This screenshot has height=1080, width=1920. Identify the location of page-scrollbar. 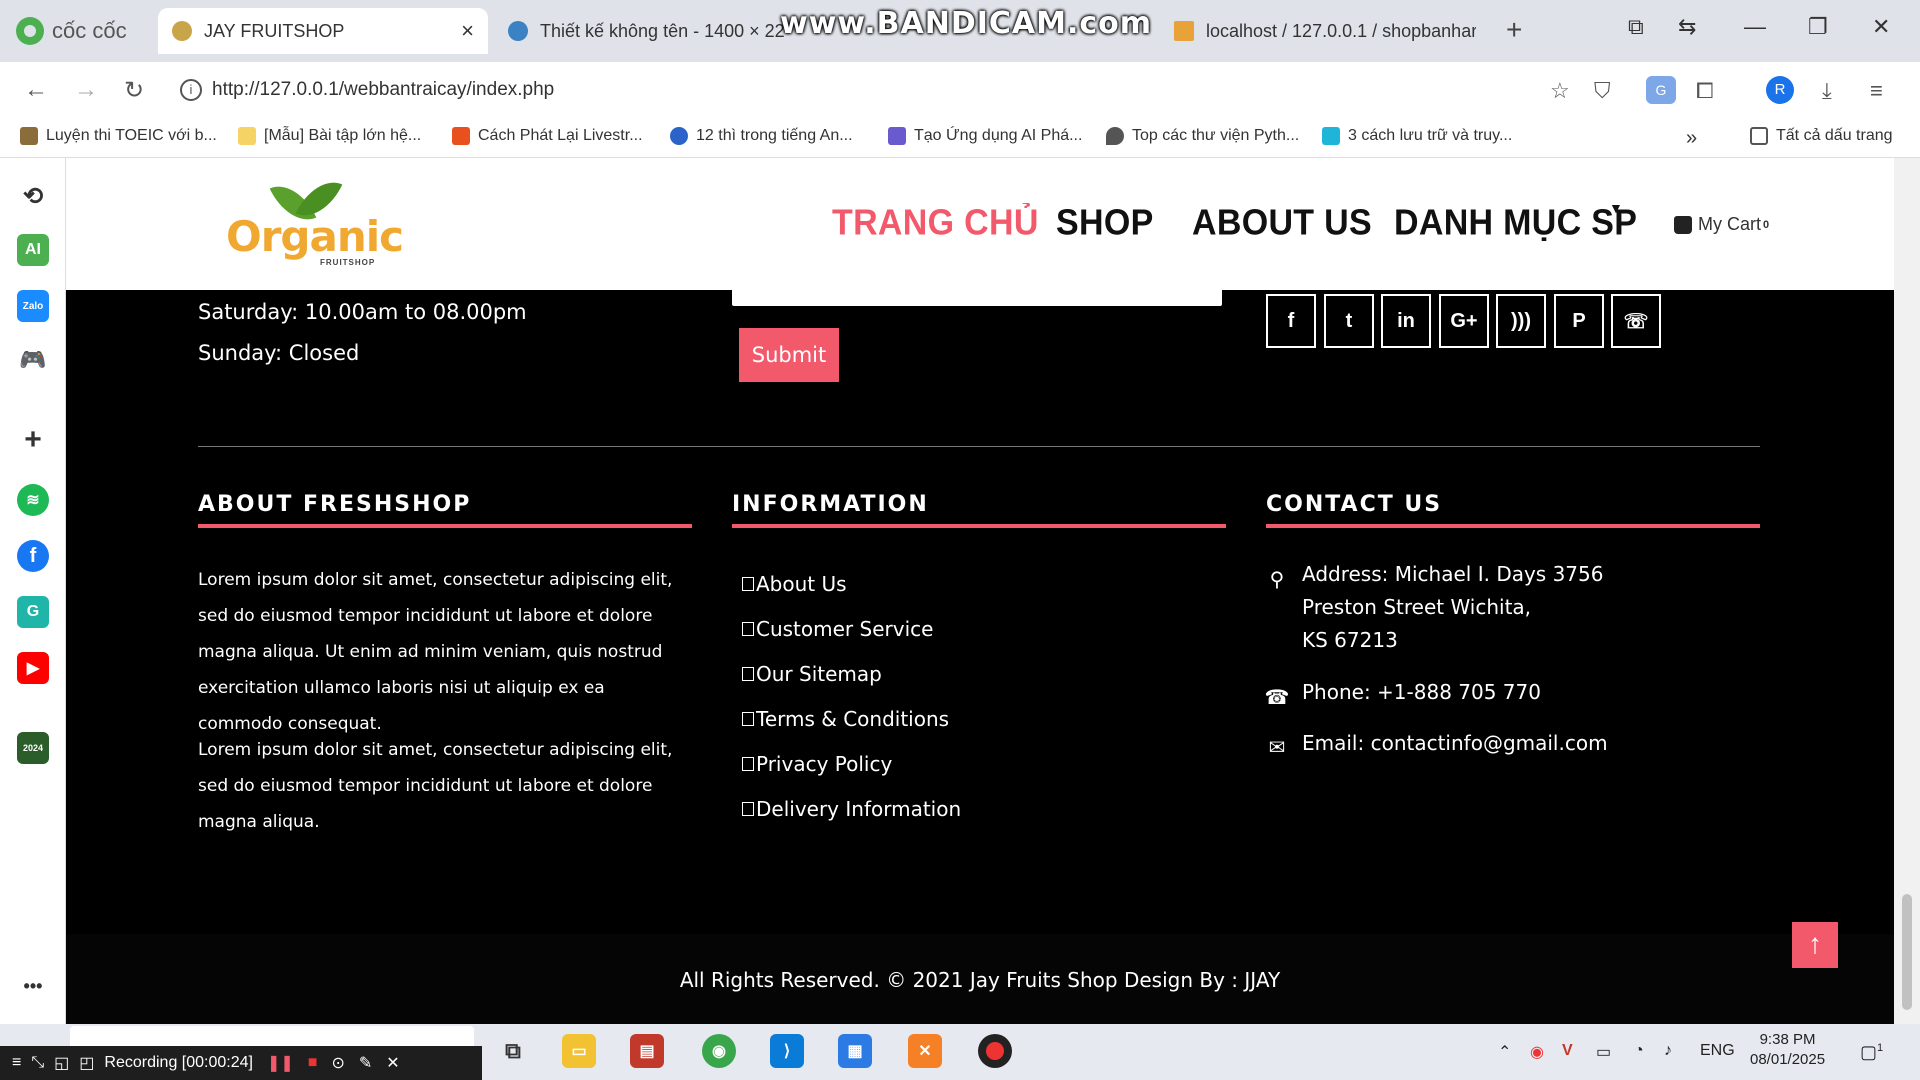
(1907, 591).